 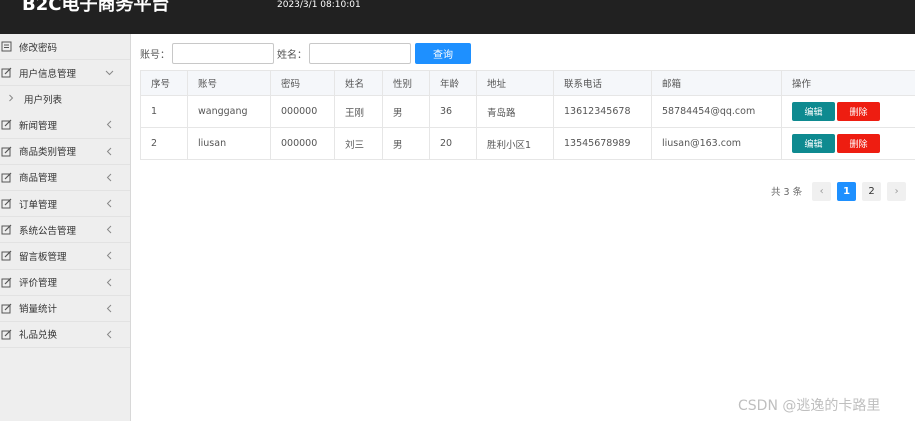 What do you see at coordinates (65, 309) in the screenshot?
I see `sidebar-item-sales-stats: 销量统计` at bounding box center [65, 309].